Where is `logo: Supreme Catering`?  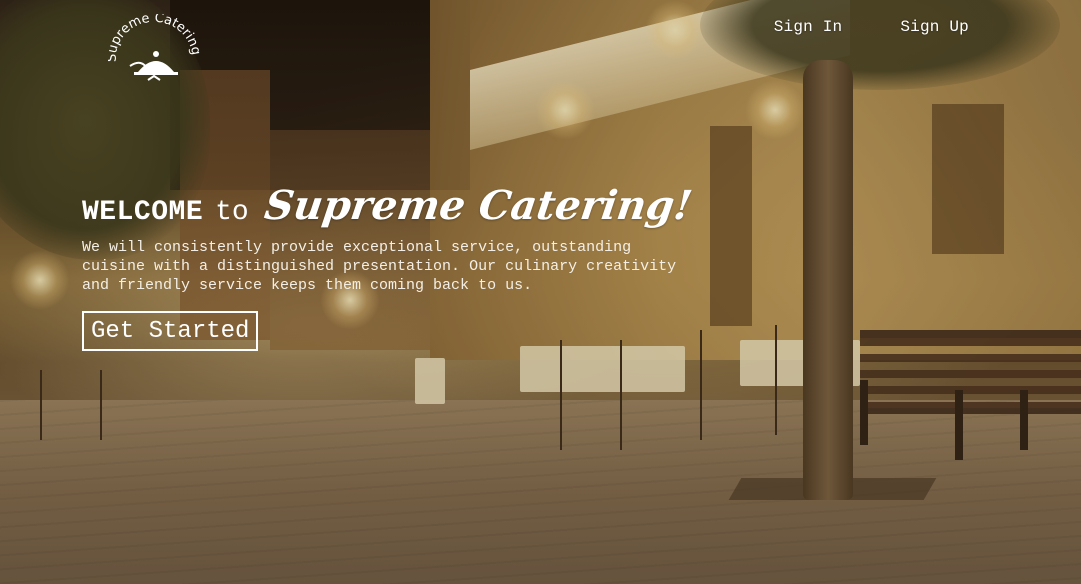 logo: Supreme Catering is located at coordinates (154, 50).